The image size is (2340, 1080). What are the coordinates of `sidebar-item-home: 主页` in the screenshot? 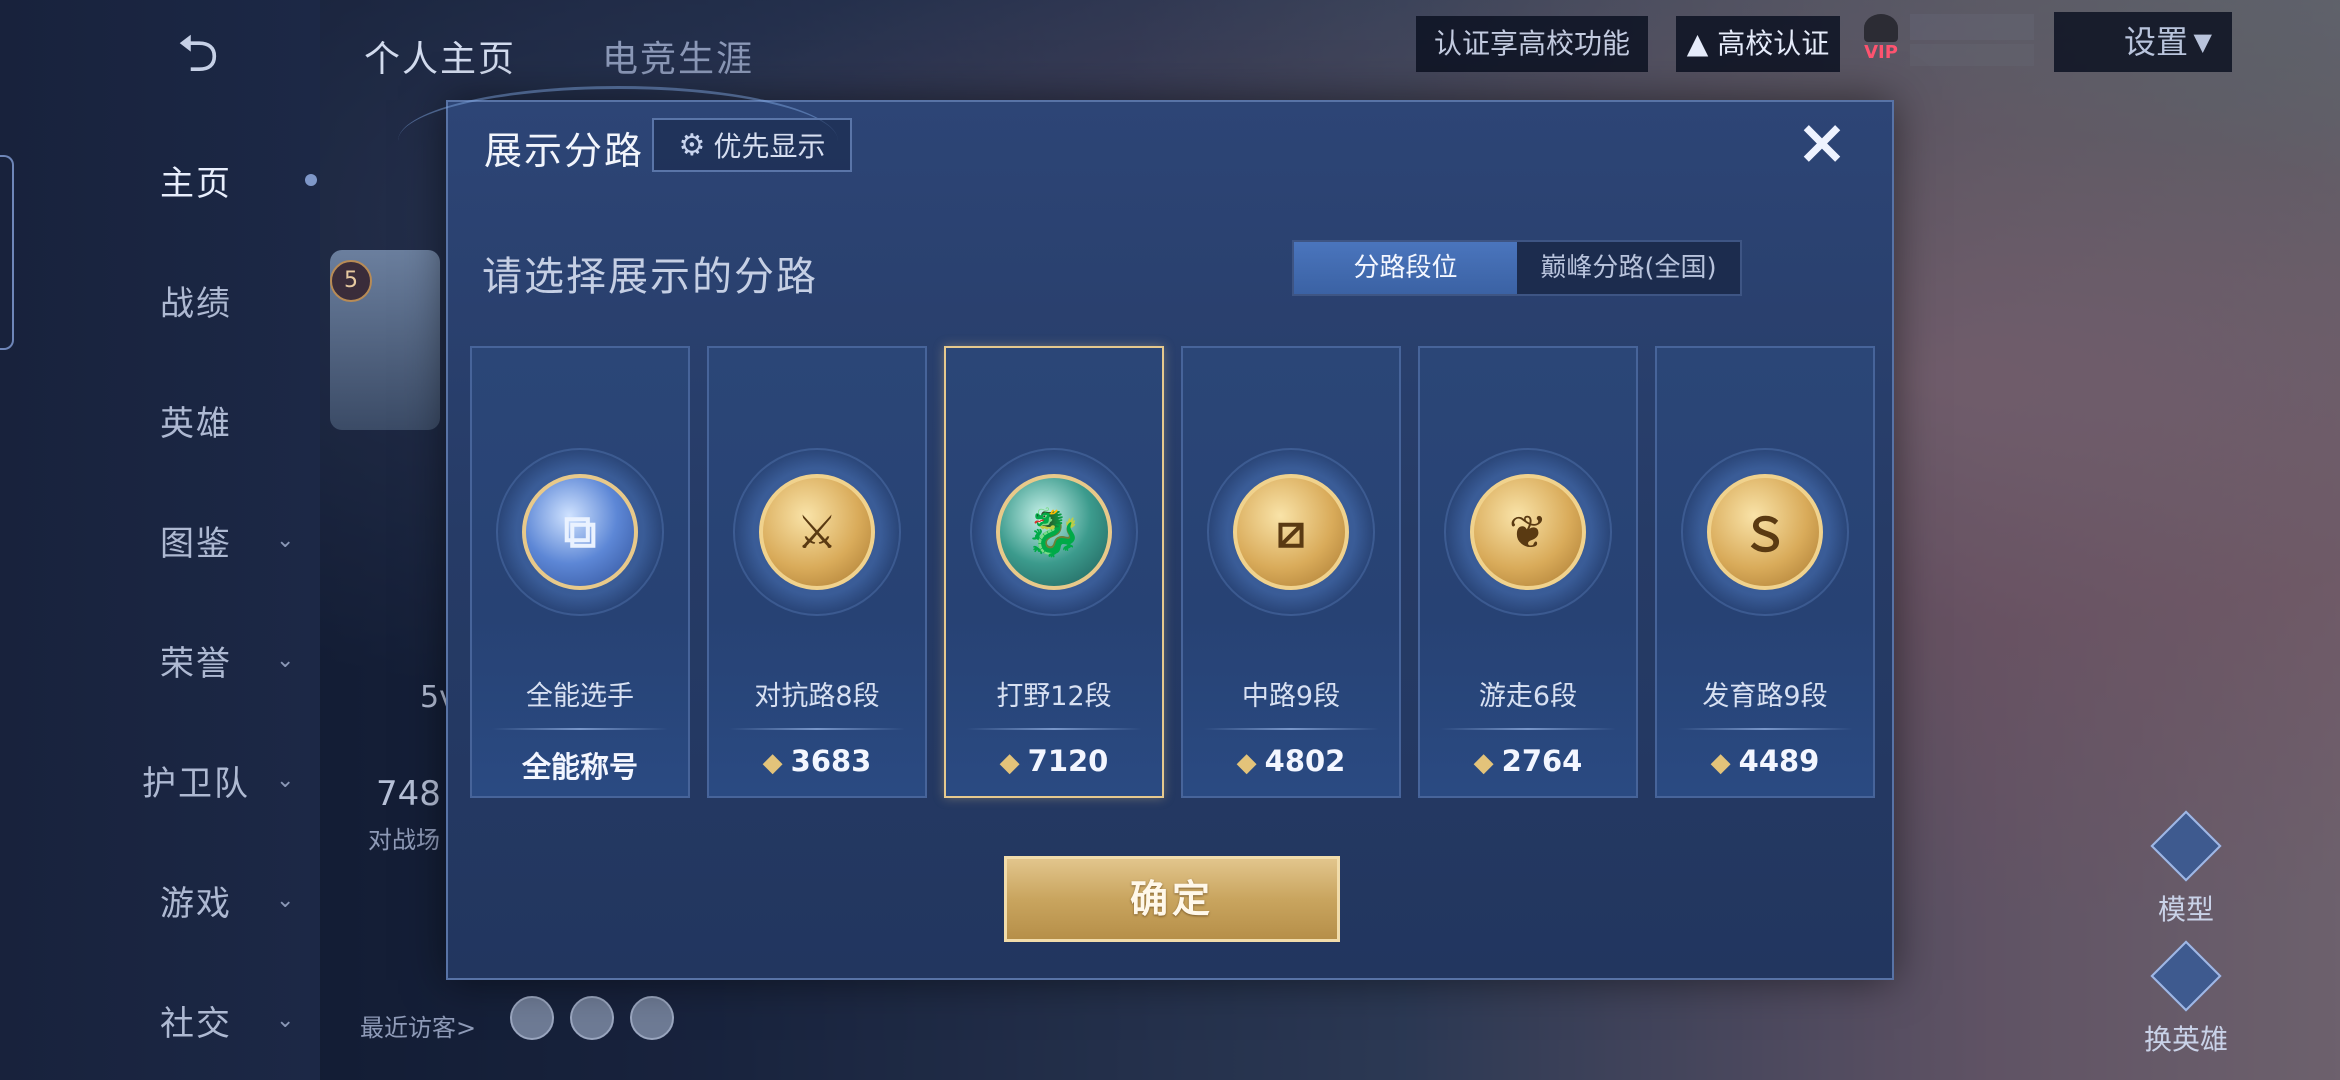 It's located at (160, 180).